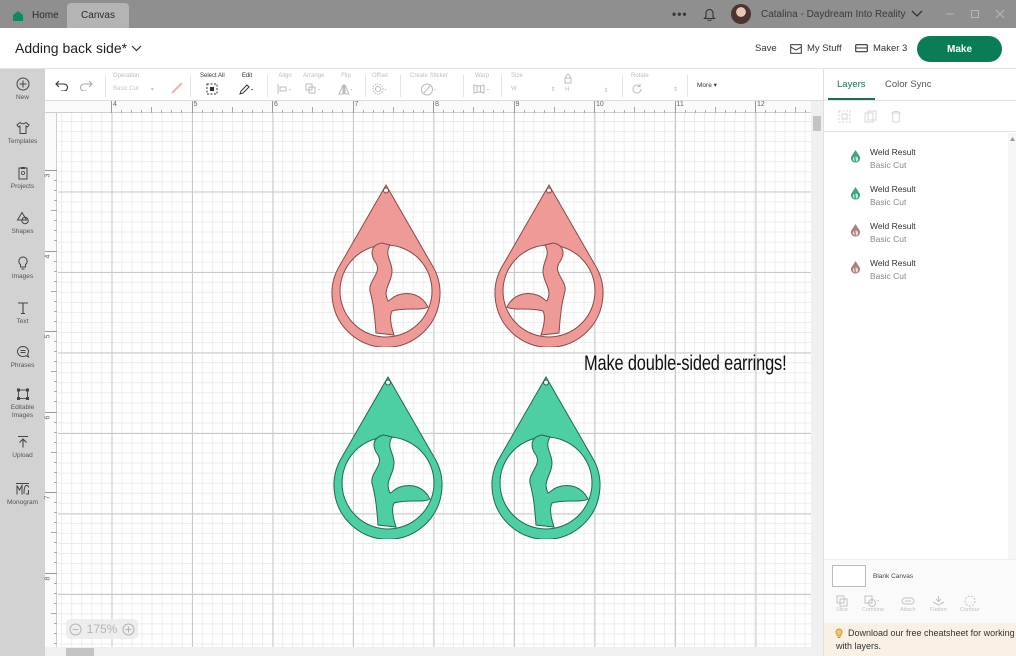 The width and height of the screenshot is (1016, 656). Describe the element at coordinates (102, 629) in the screenshot. I see `zoom-level: 175%` at that location.